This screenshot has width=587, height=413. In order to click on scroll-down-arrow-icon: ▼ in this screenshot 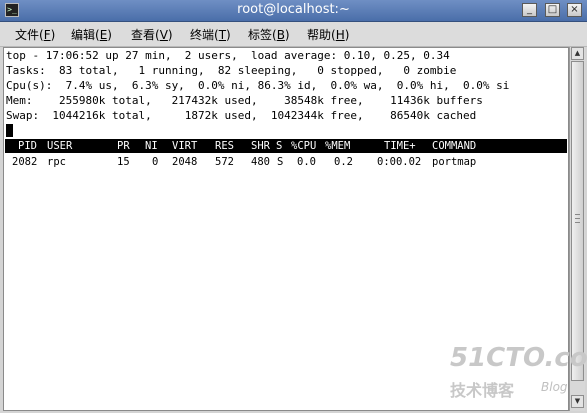, I will do `click(577, 401)`.